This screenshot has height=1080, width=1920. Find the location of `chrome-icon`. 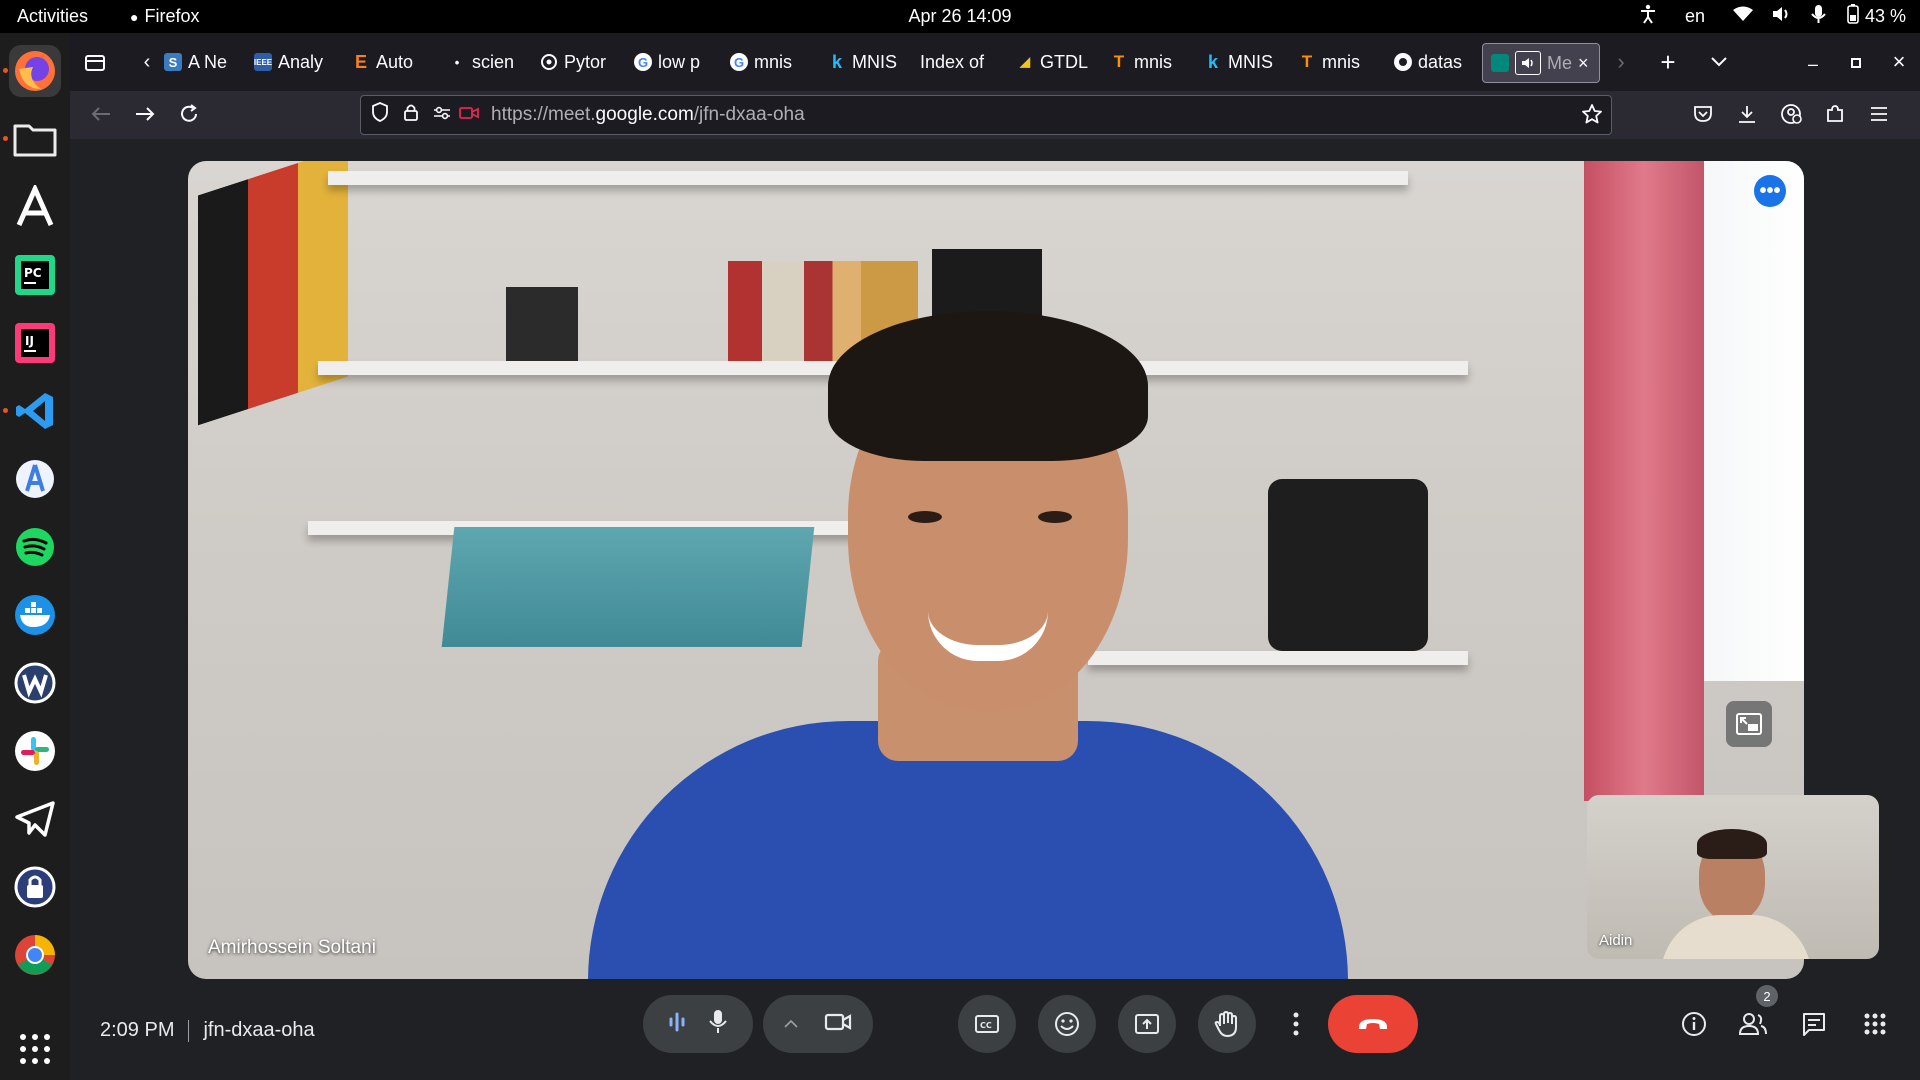

chrome-icon is located at coordinates (35, 955).